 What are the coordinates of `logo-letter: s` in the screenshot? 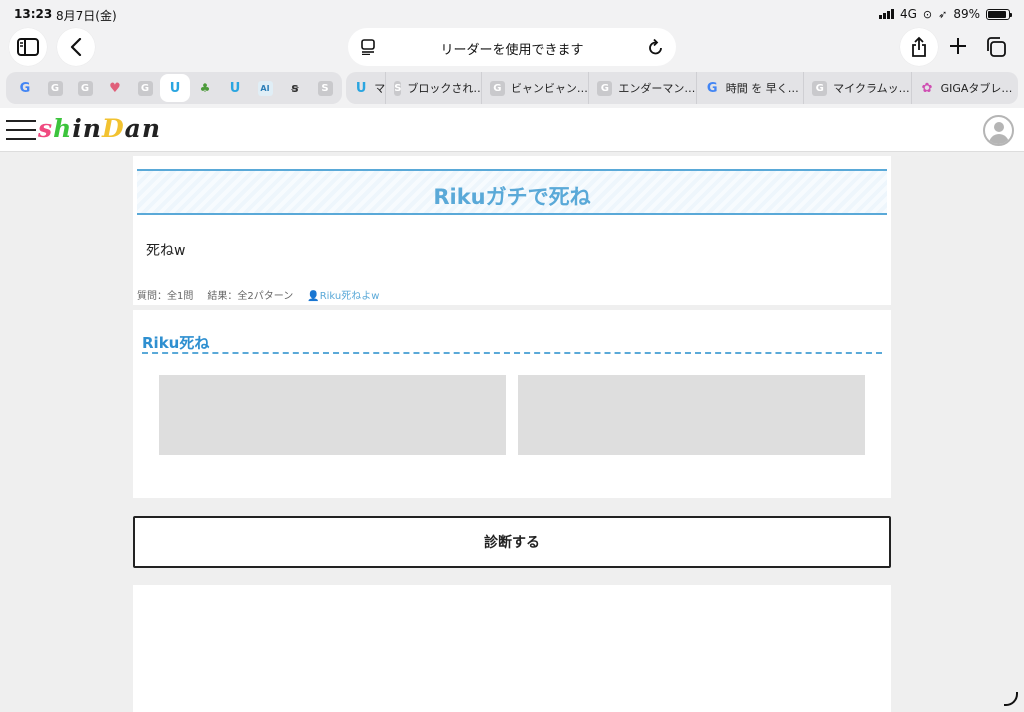 It's located at (46, 128).